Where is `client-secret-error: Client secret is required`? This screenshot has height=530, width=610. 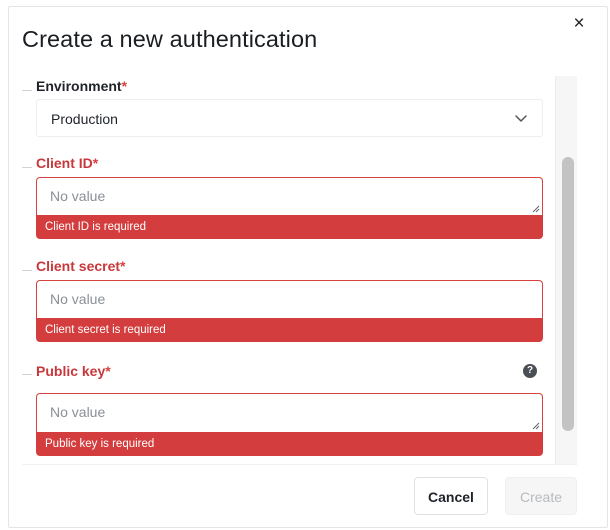
client-secret-error: Client secret is required is located at coordinates (289, 330).